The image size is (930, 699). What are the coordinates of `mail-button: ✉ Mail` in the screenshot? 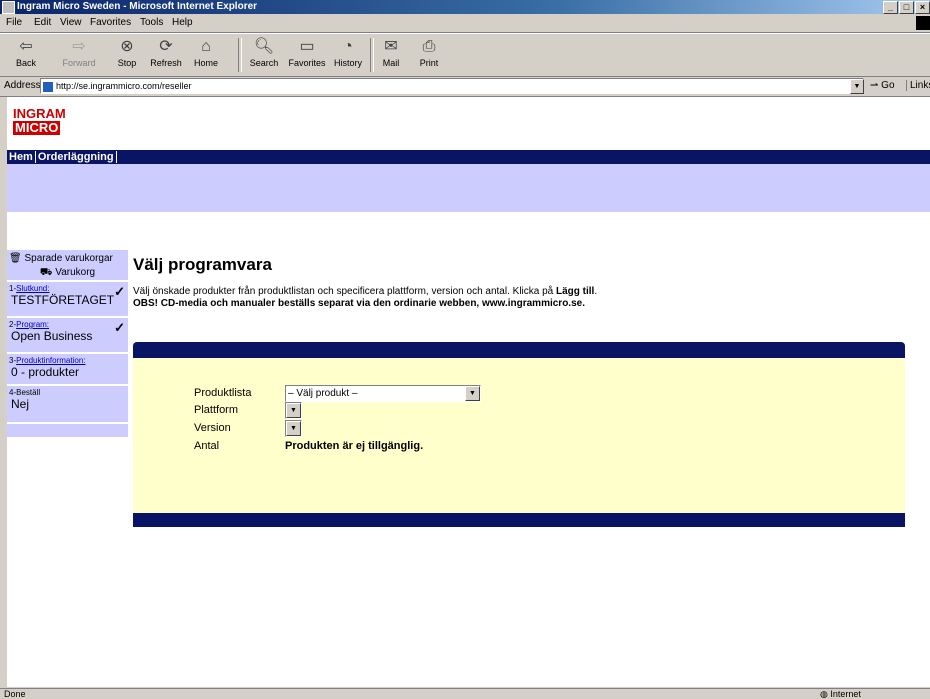 It's located at (391, 55).